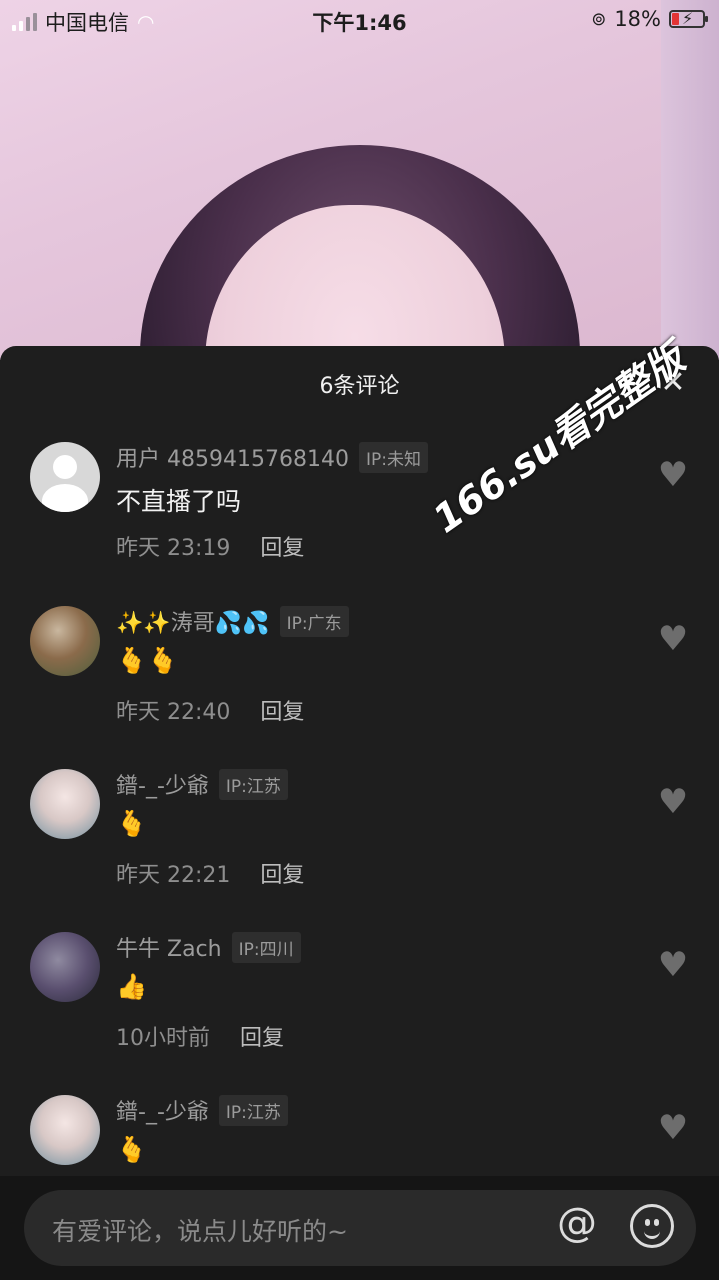 This screenshot has width=719, height=1280. What do you see at coordinates (359, 848) in the screenshot?
I see `comment-item: 鐠-_-少爺 IP:江苏 🫰 昨天 22:21 回复 ♥` at bounding box center [359, 848].